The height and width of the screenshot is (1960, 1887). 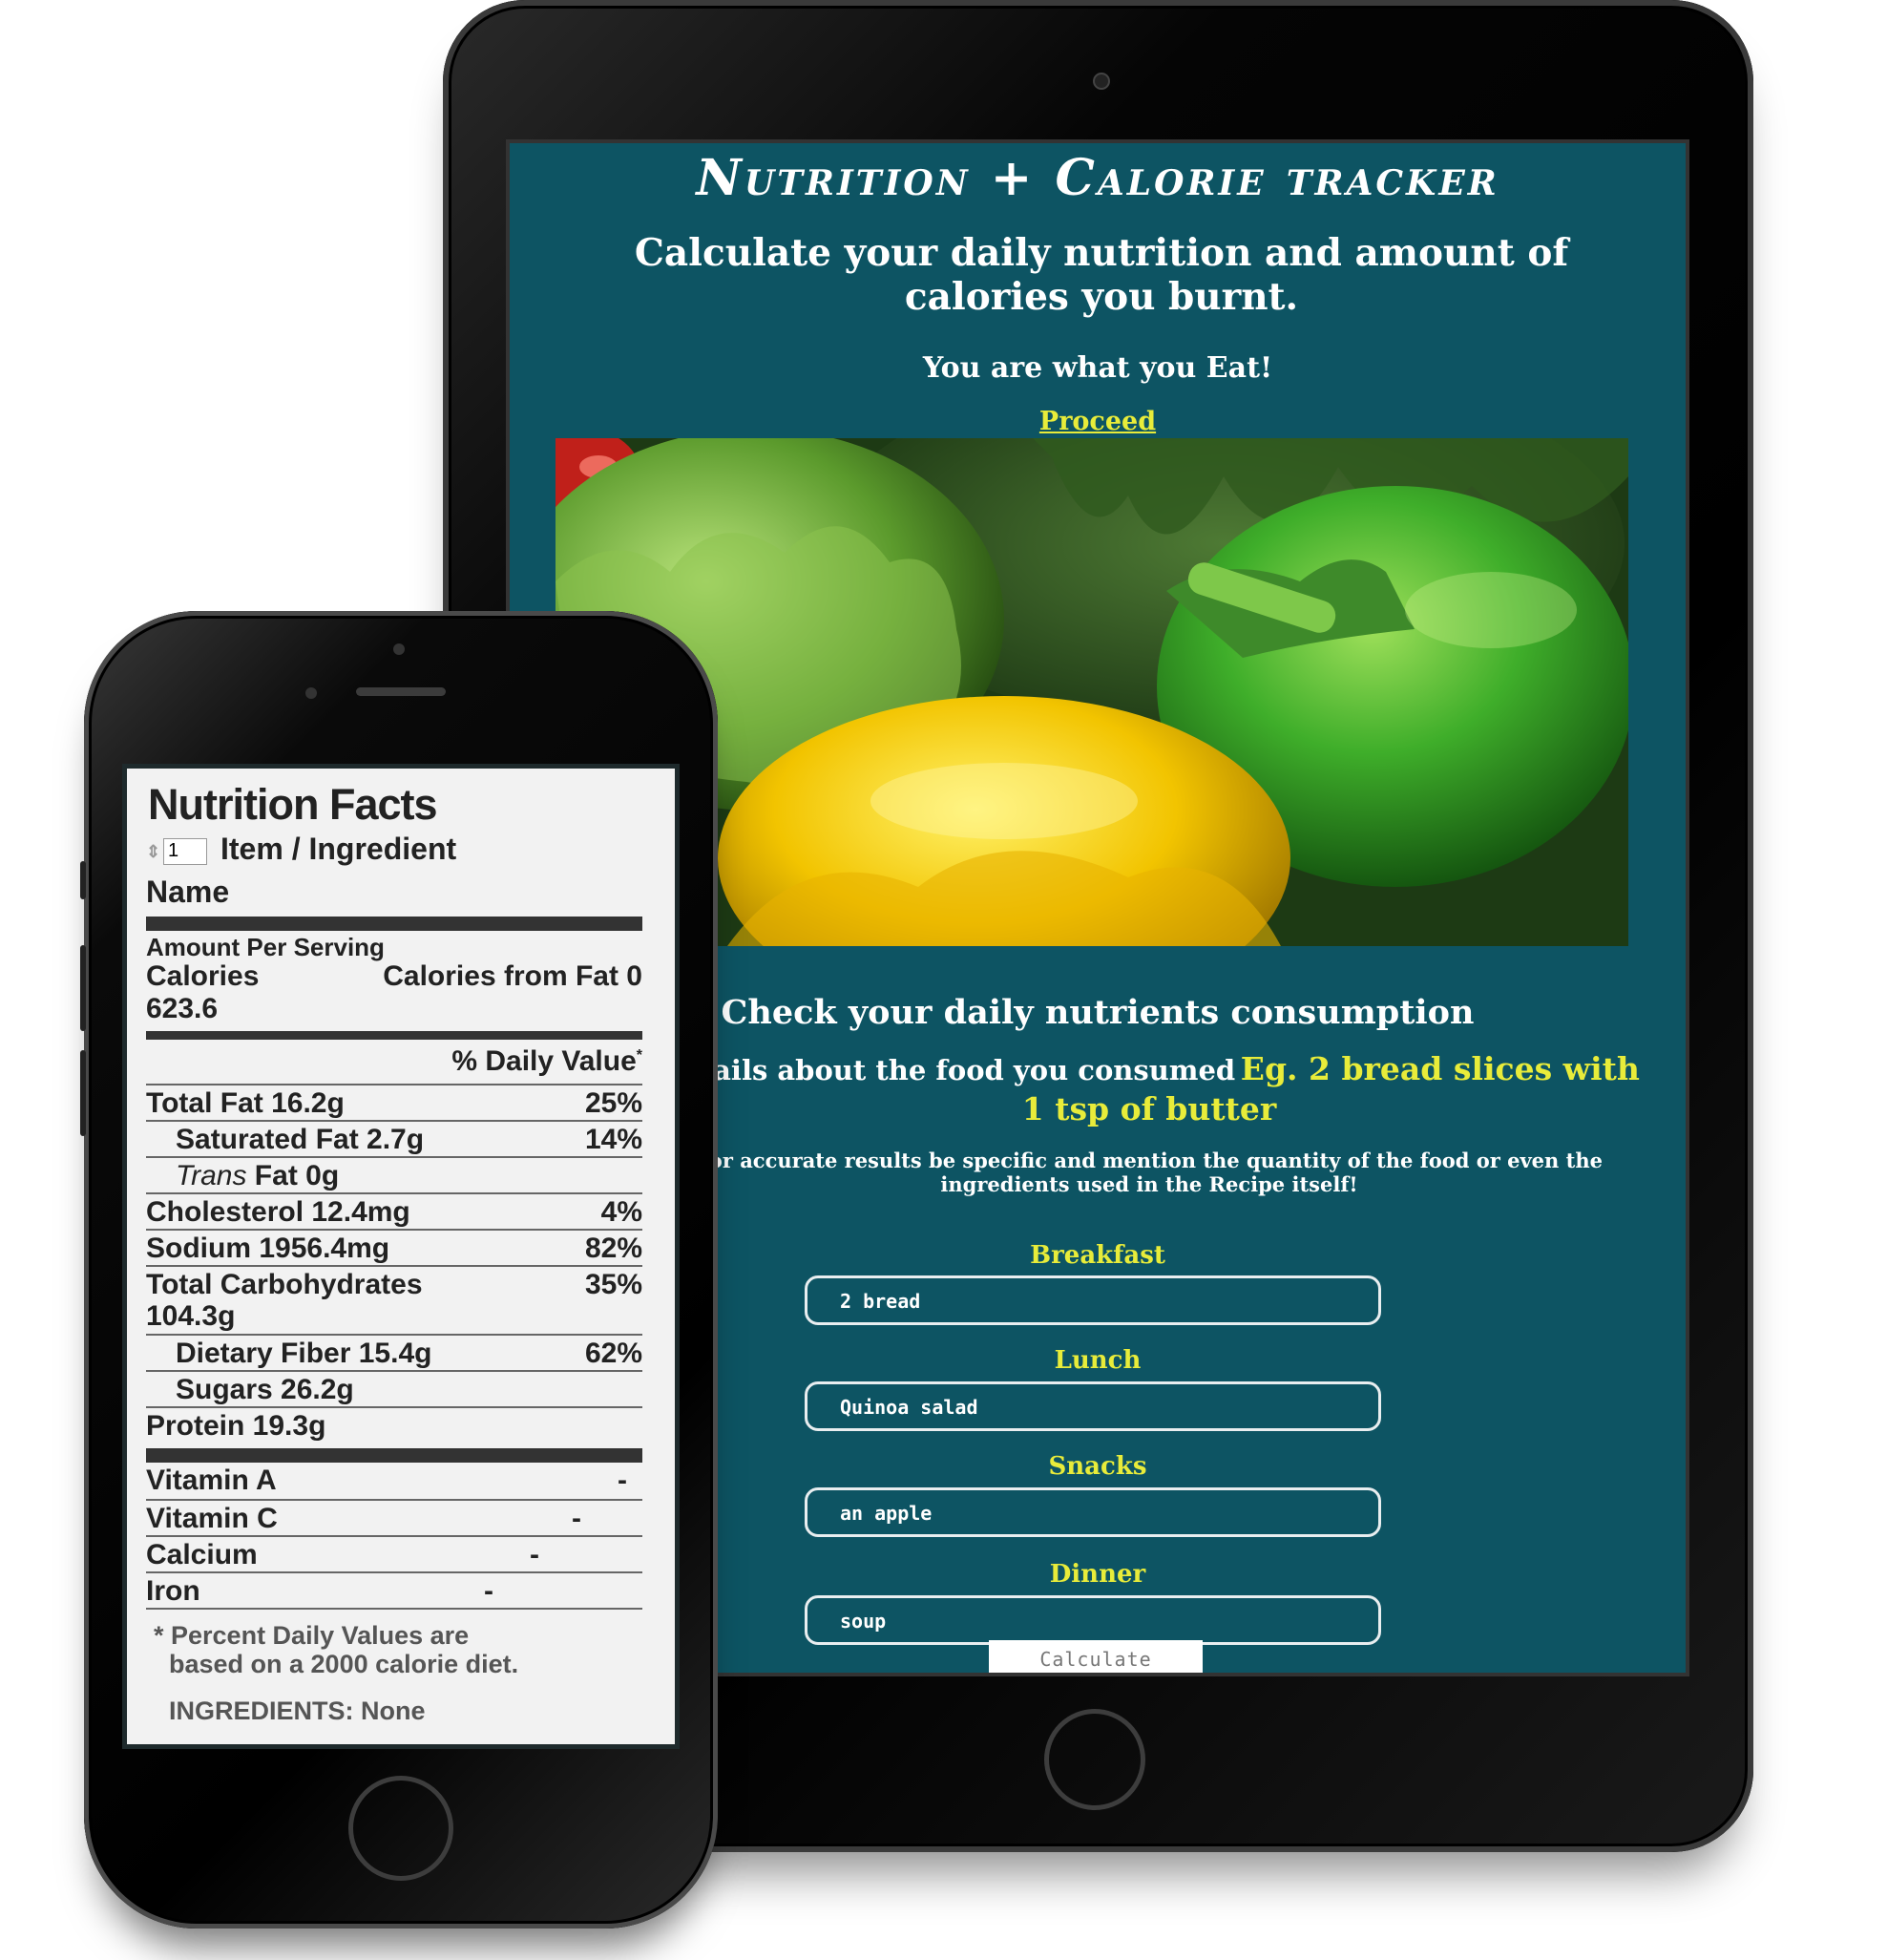 I want to click on tablet-home-button, so click(x=1095, y=1759).